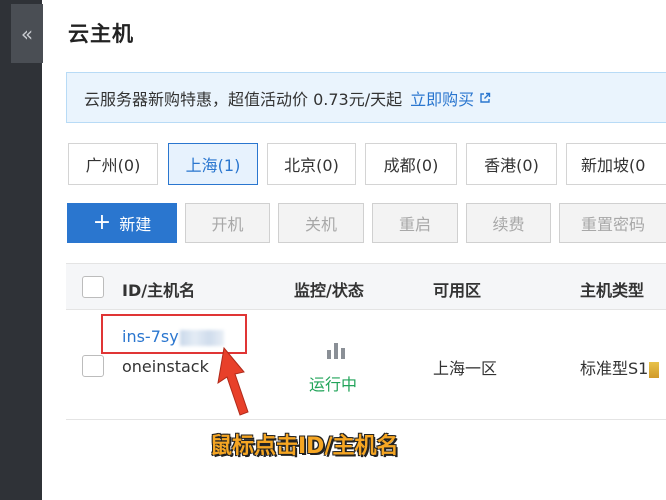  I want to click on double-chevron-left-icon: «, so click(27, 33).